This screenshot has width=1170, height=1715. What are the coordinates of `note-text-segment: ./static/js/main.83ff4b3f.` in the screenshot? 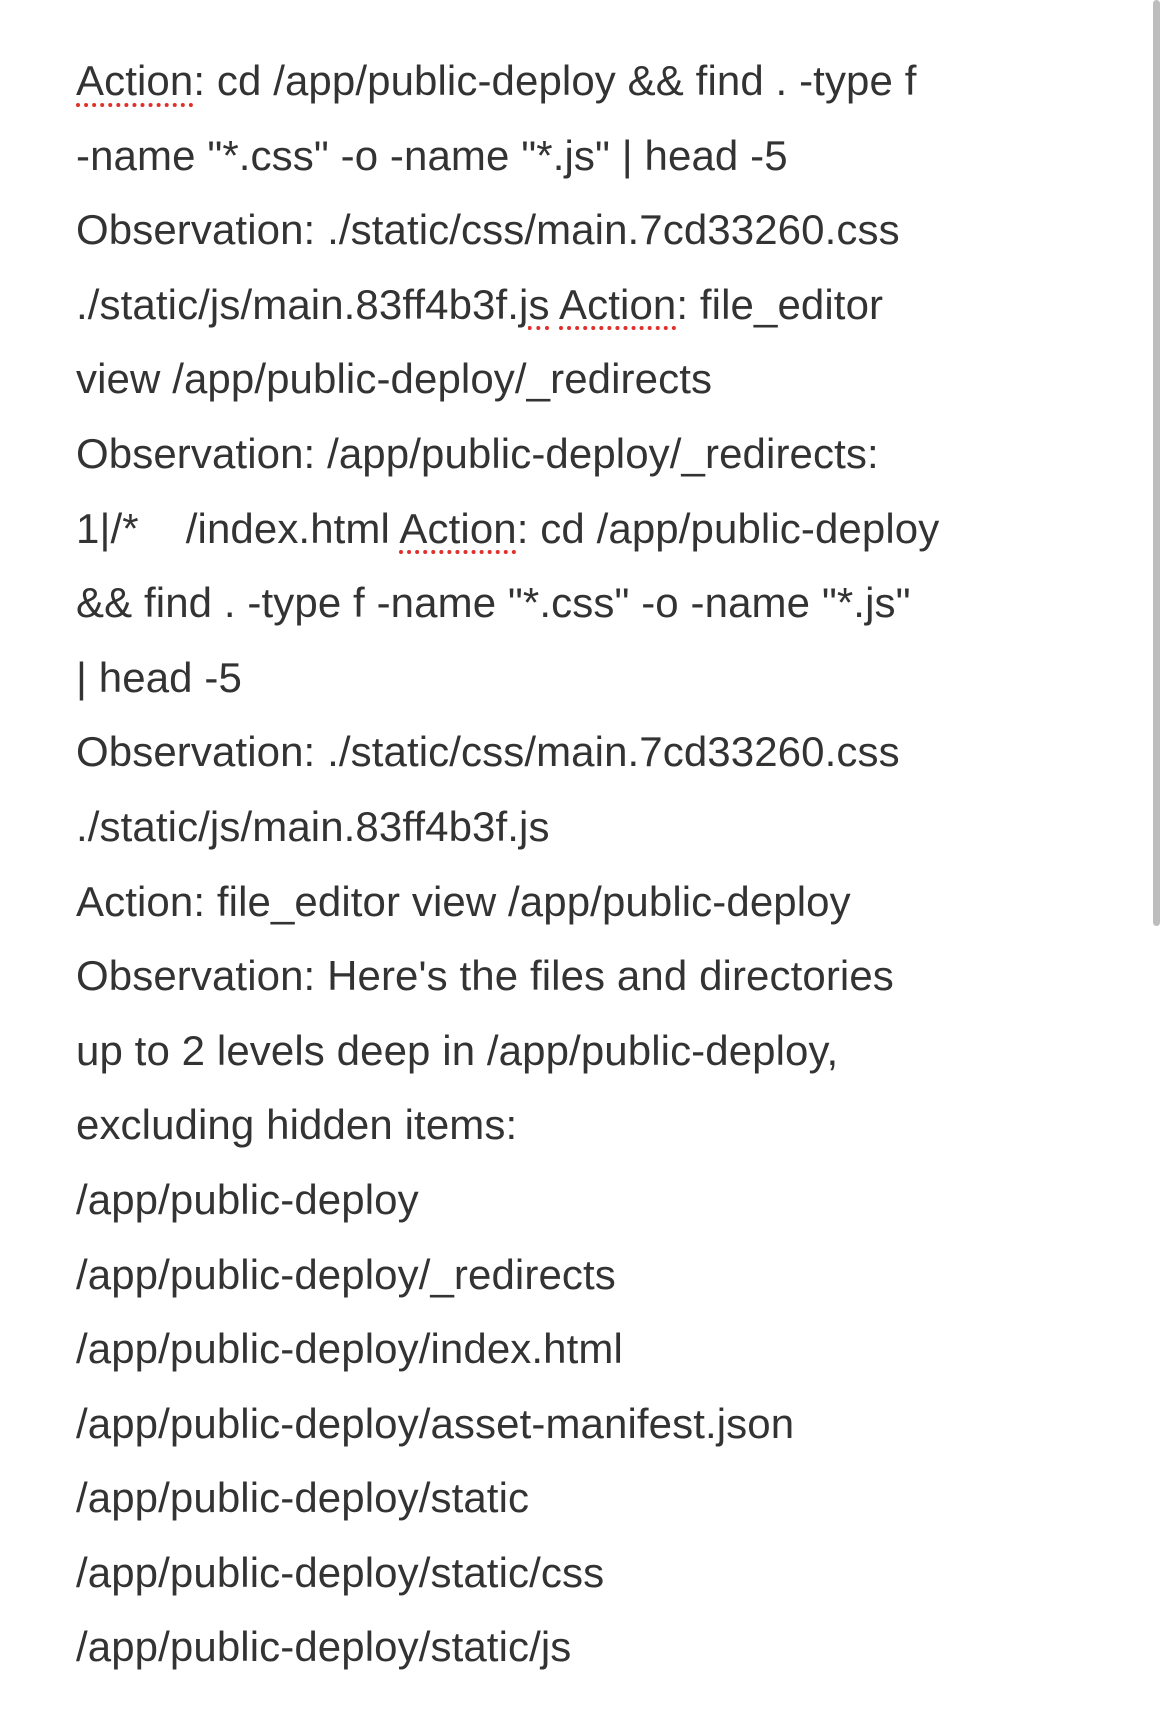 It's located at (298, 304).